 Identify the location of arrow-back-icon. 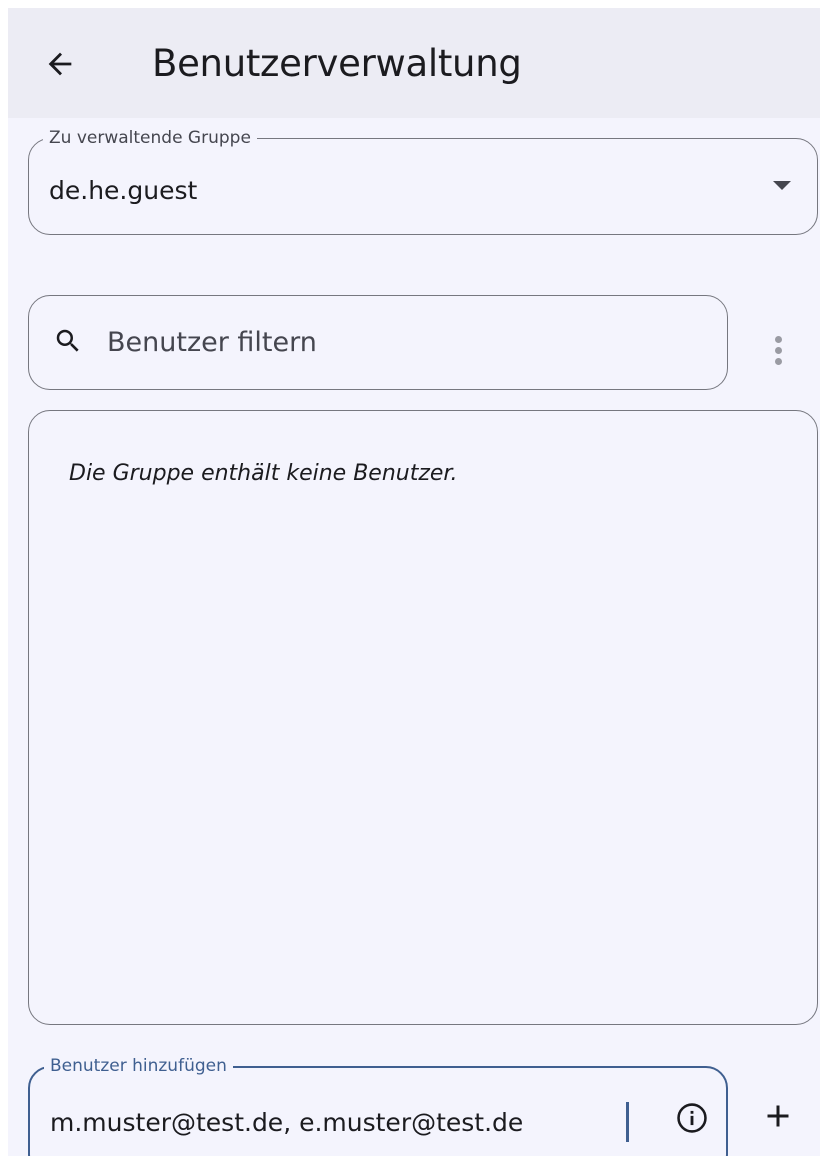
(60, 64).